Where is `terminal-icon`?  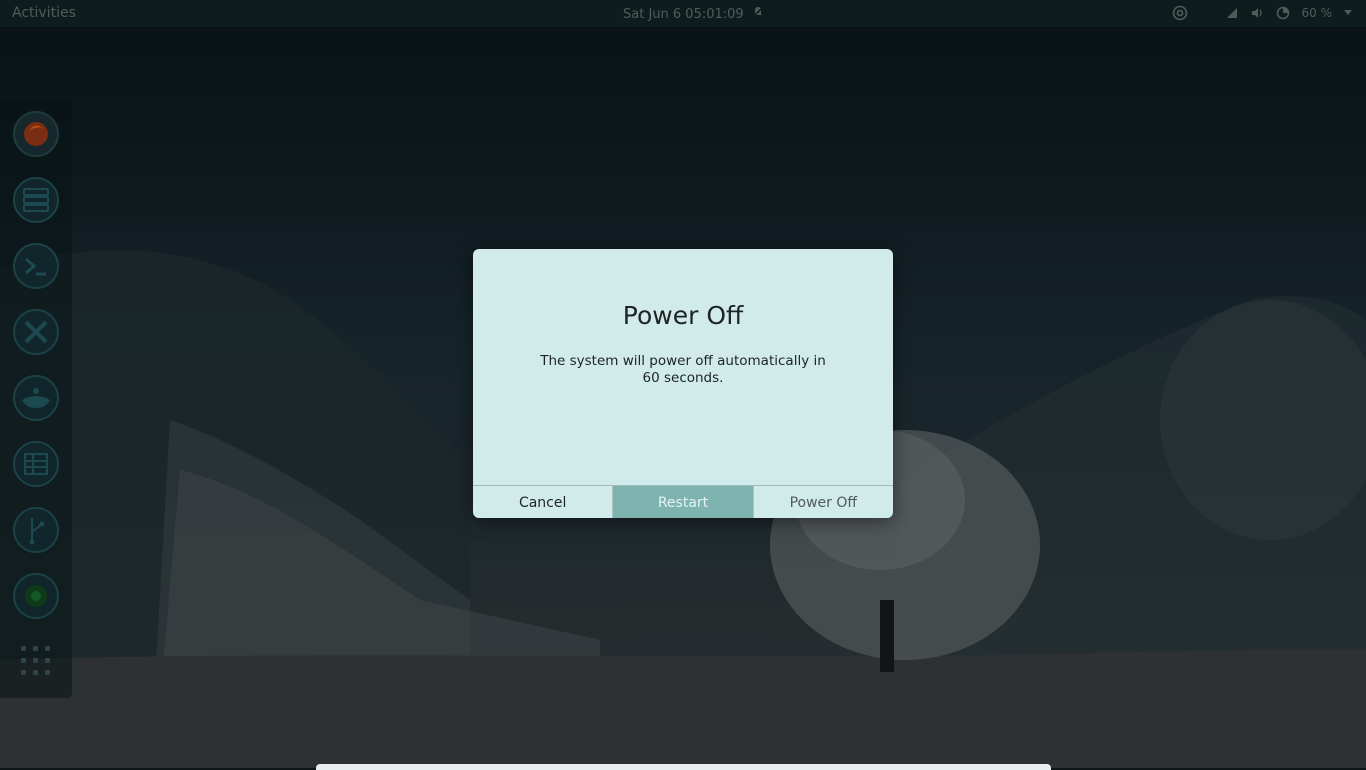
terminal-icon is located at coordinates (36, 266).